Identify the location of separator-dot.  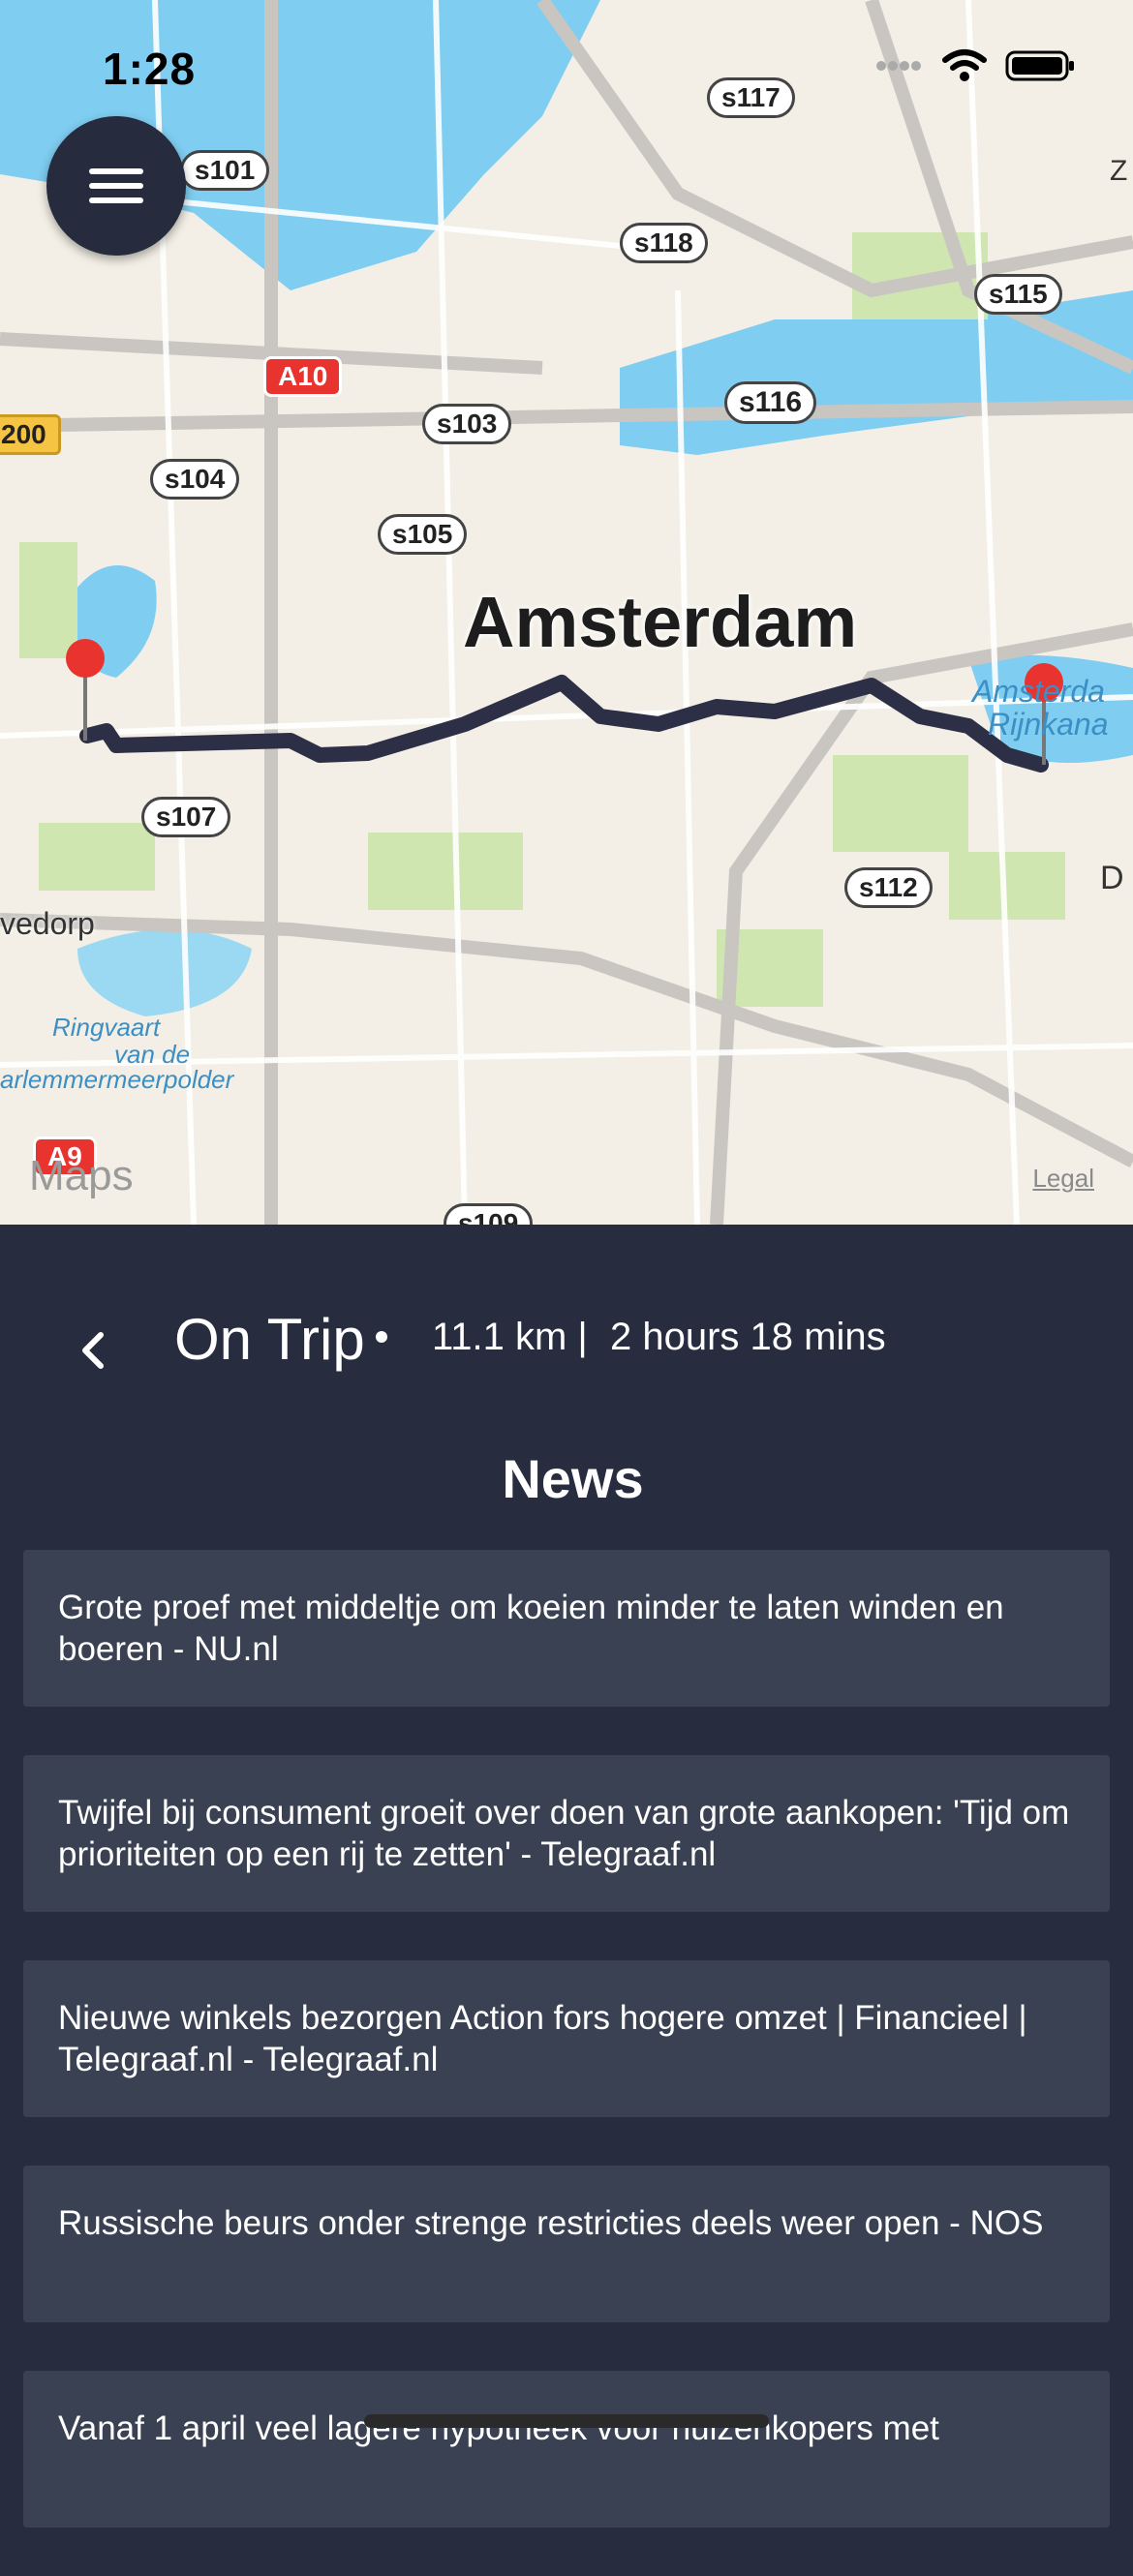
(381, 1337).